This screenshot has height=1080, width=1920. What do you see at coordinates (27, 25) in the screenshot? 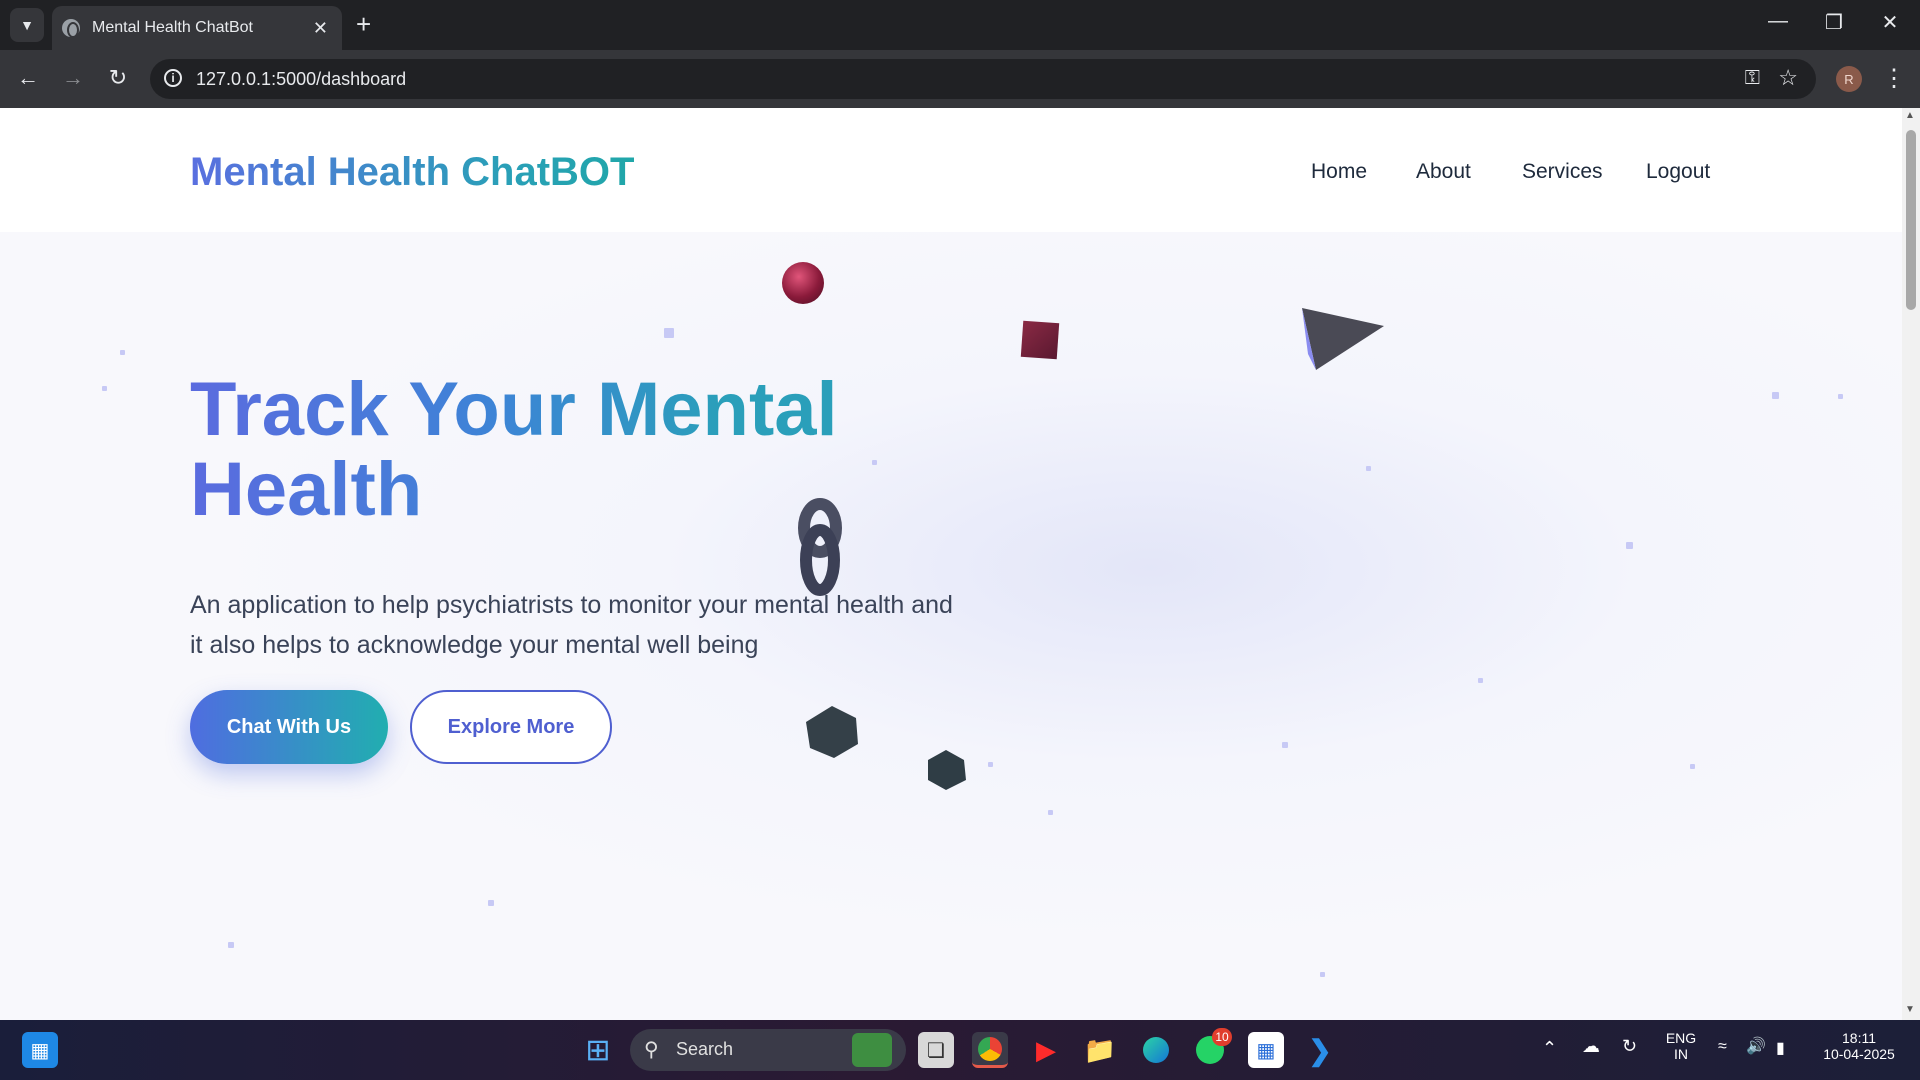
I see `tab-search-button: ▼` at bounding box center [27, 25].